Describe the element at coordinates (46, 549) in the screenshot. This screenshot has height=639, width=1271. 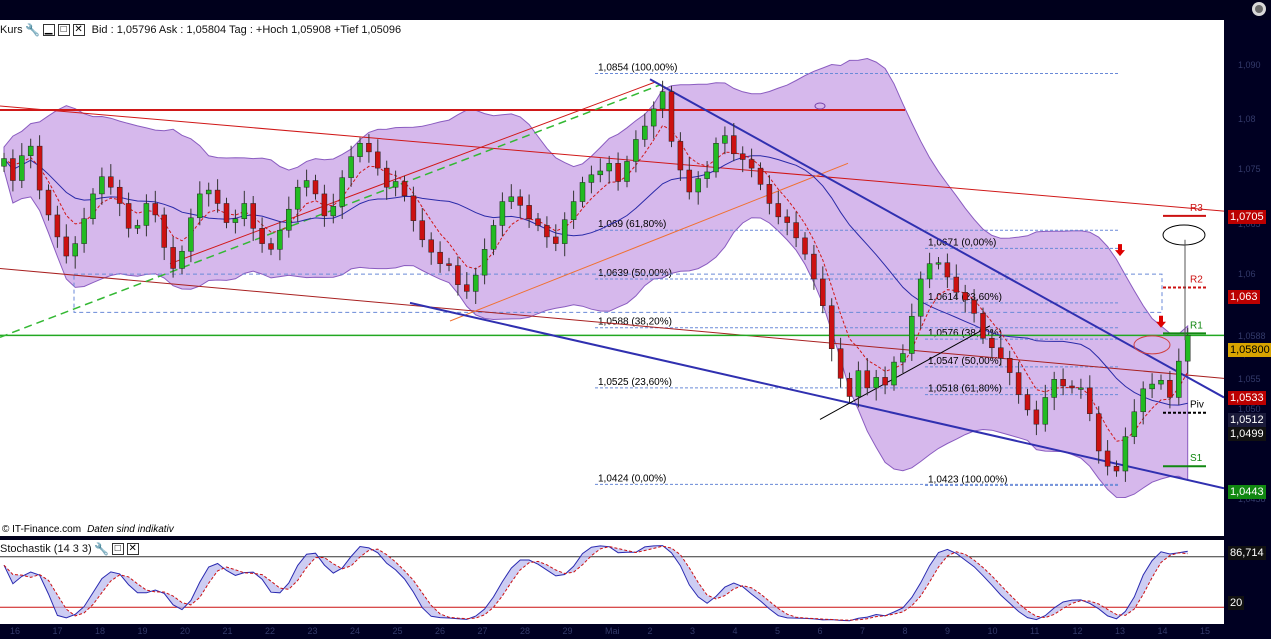
I see `stochastic-label: Stochastik (14 3 3)` at that location.